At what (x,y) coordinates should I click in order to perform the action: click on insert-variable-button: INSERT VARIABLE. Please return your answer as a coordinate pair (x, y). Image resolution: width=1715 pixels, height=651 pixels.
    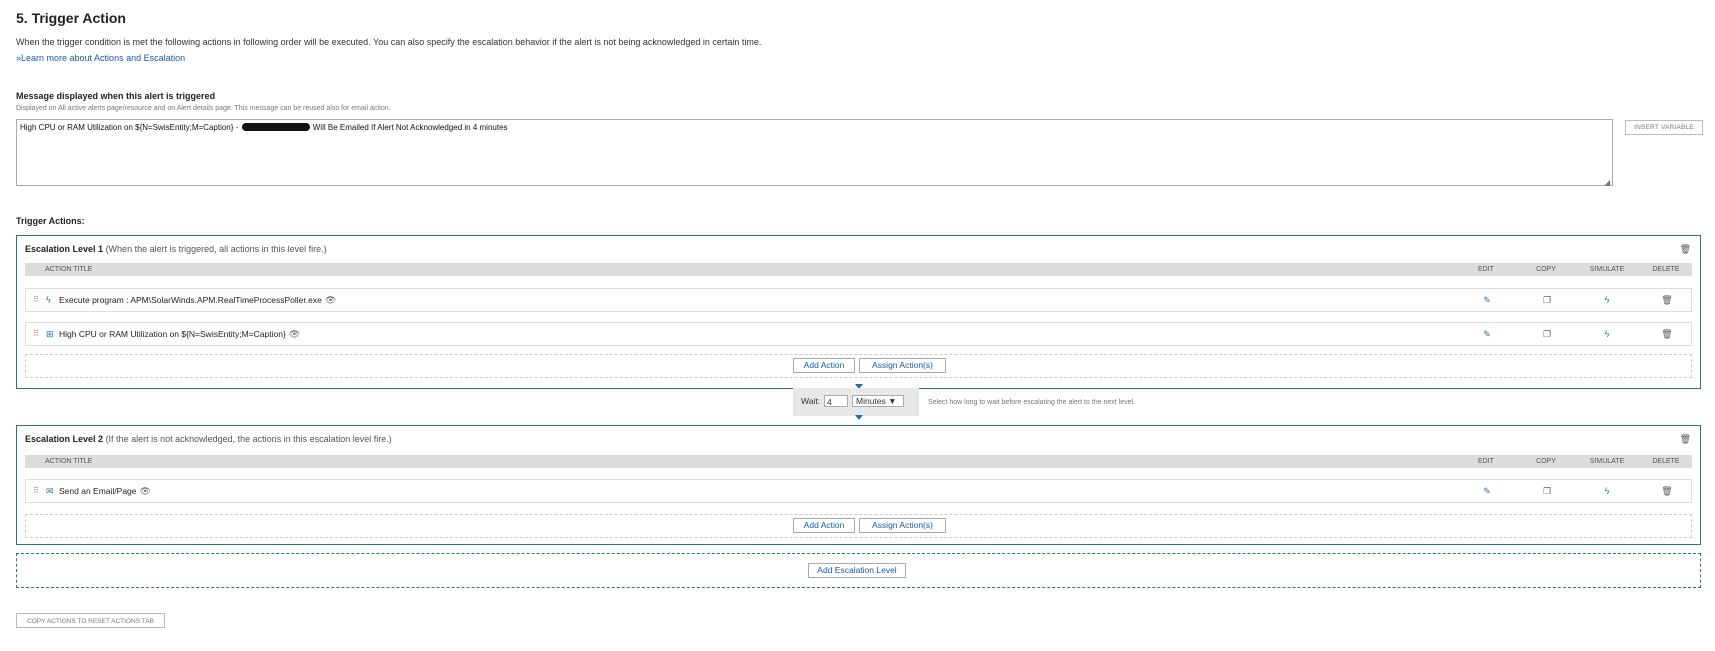
    Looking at the image, I should click on (1664, 127).